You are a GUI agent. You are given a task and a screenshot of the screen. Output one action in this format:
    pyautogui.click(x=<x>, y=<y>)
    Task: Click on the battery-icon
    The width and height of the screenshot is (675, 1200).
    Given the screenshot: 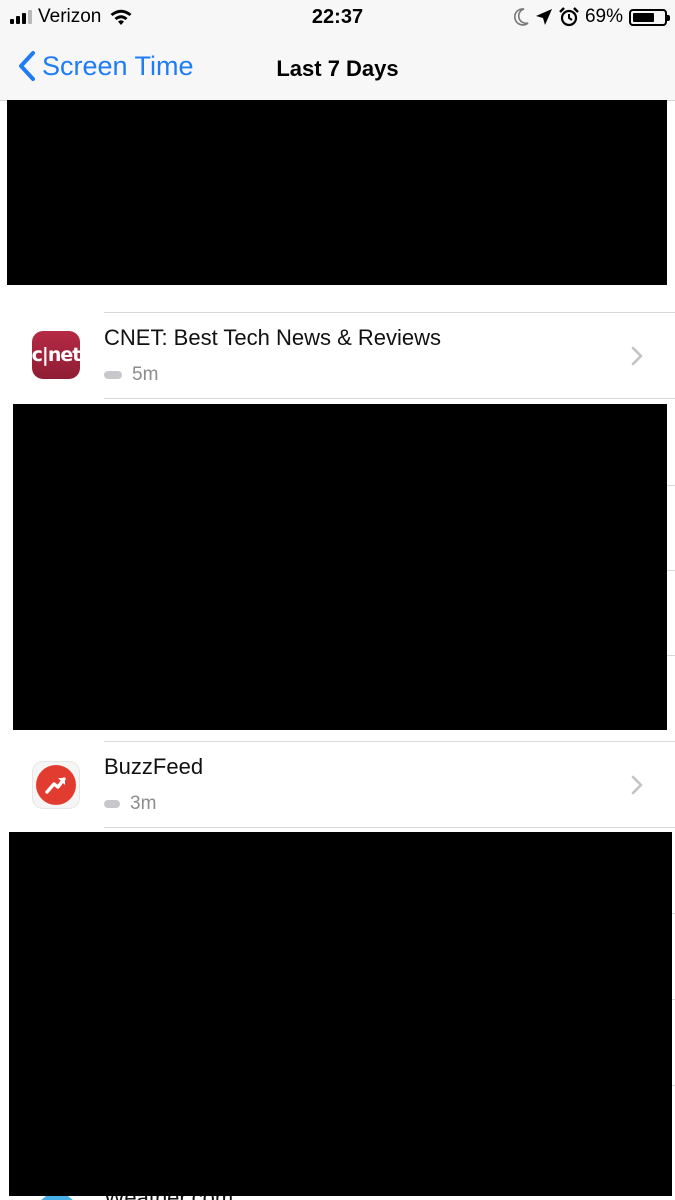 What is the action you would take?
    pyautogui.click(x=649, y=17)
    